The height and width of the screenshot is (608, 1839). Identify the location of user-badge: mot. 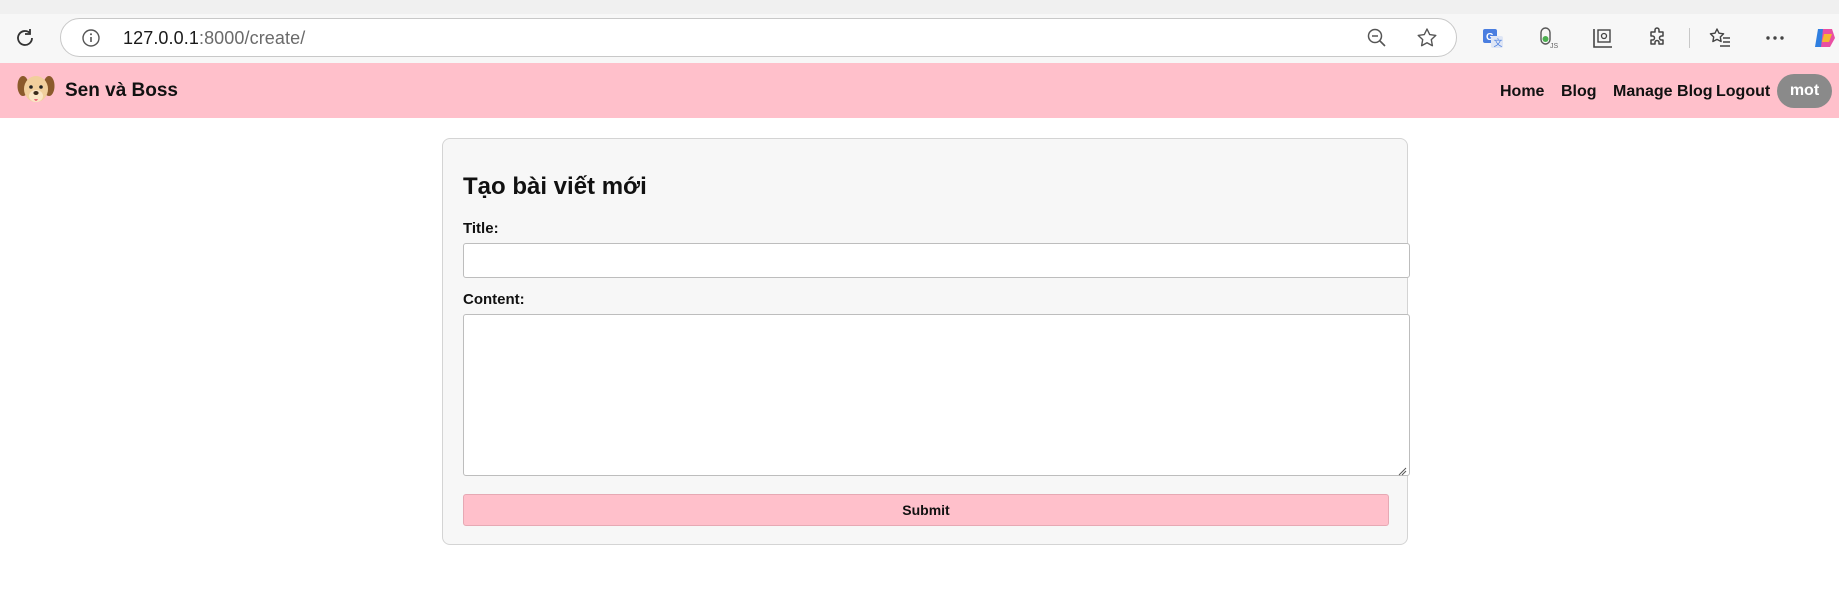
(1804, 91).